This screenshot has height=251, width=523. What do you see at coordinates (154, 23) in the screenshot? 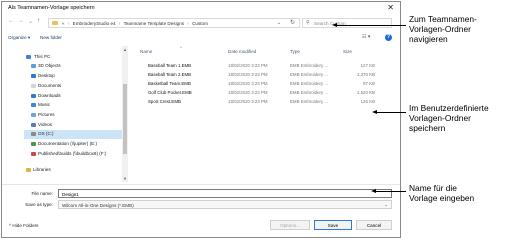
I see `breadcrumb-item: Teamname Template Designs` at bounding box center [154, 23].